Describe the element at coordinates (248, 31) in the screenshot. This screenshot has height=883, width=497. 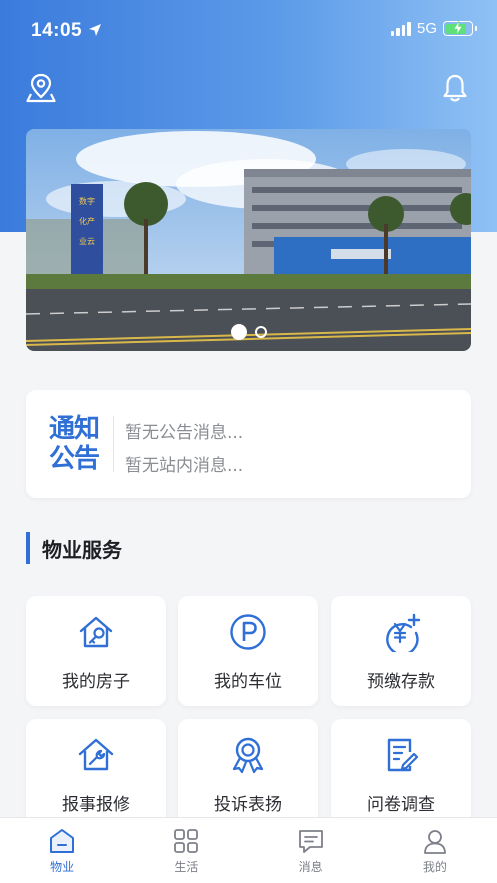
I see `status-bar: 14:05 5G` at that location.